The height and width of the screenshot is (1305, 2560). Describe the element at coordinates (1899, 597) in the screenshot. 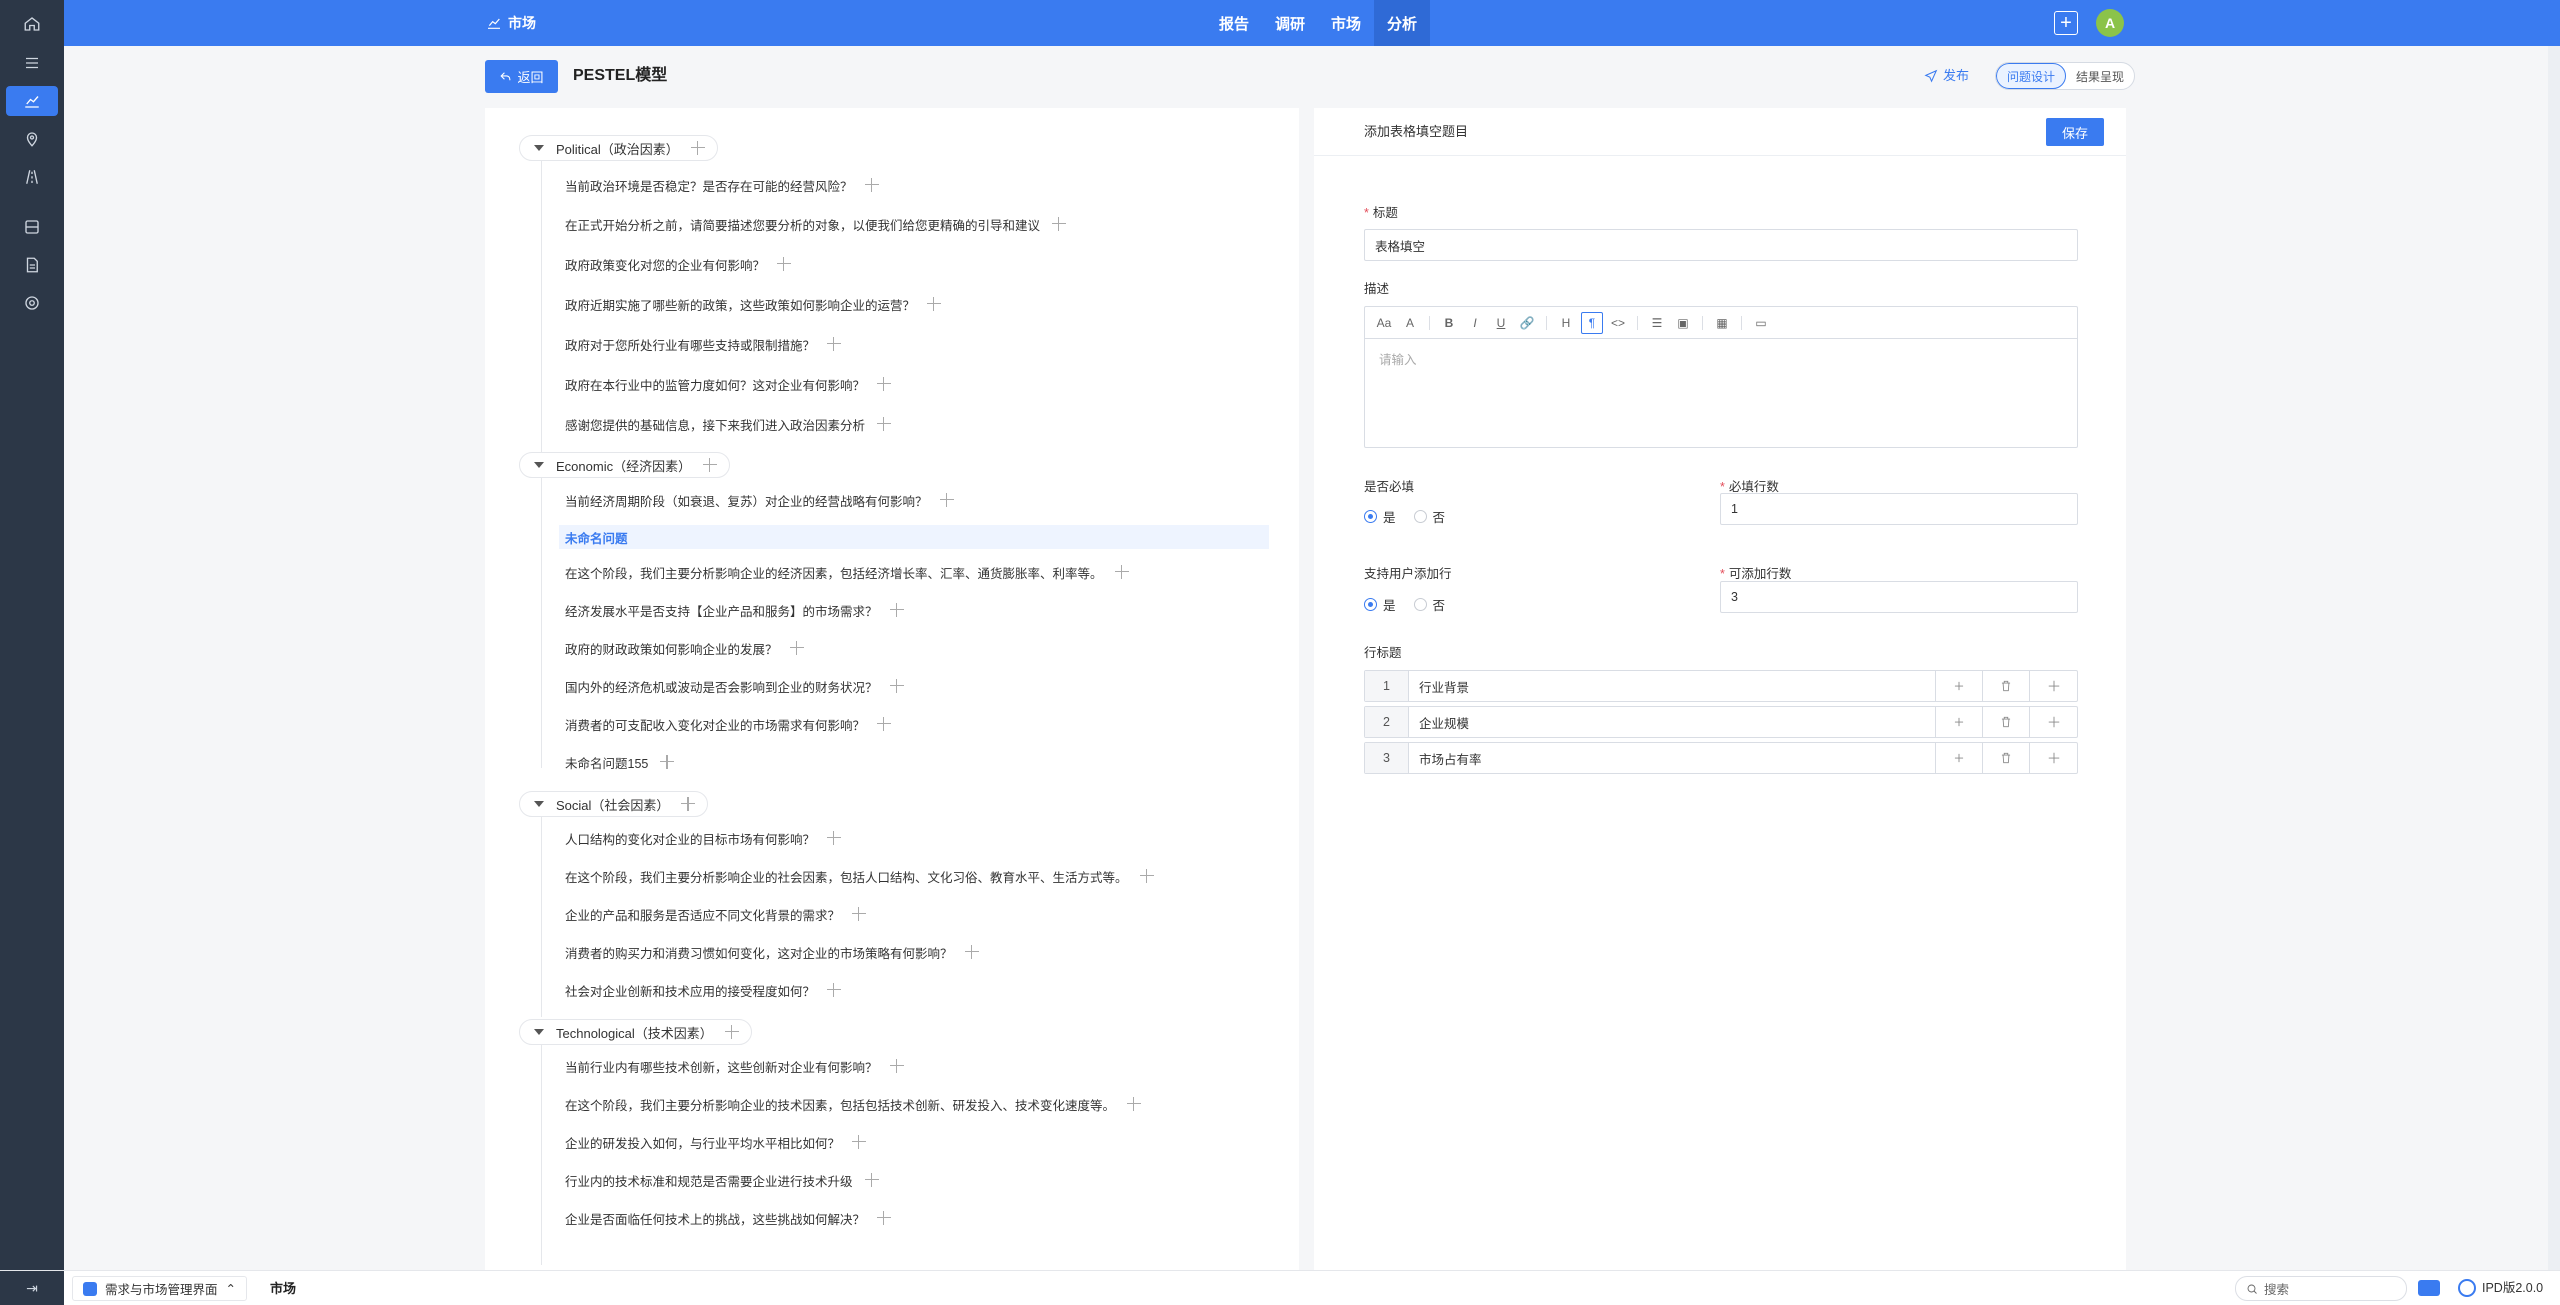

I see `addable-rows-input: 3` at that location.